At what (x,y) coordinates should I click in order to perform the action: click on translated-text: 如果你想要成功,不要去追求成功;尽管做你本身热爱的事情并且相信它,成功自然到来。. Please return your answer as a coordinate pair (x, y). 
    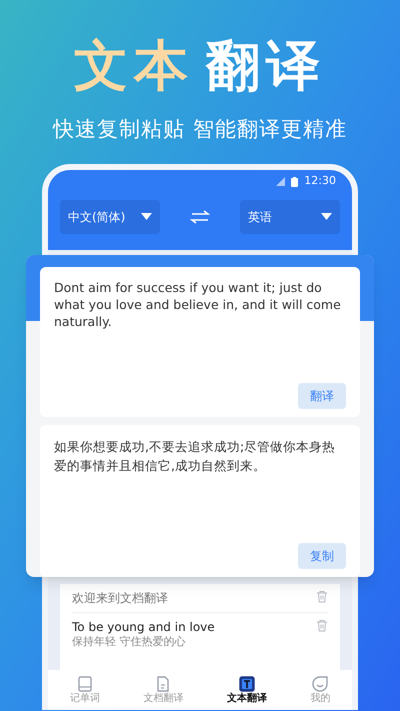
    Looking at the image, I should click on (195, 456).